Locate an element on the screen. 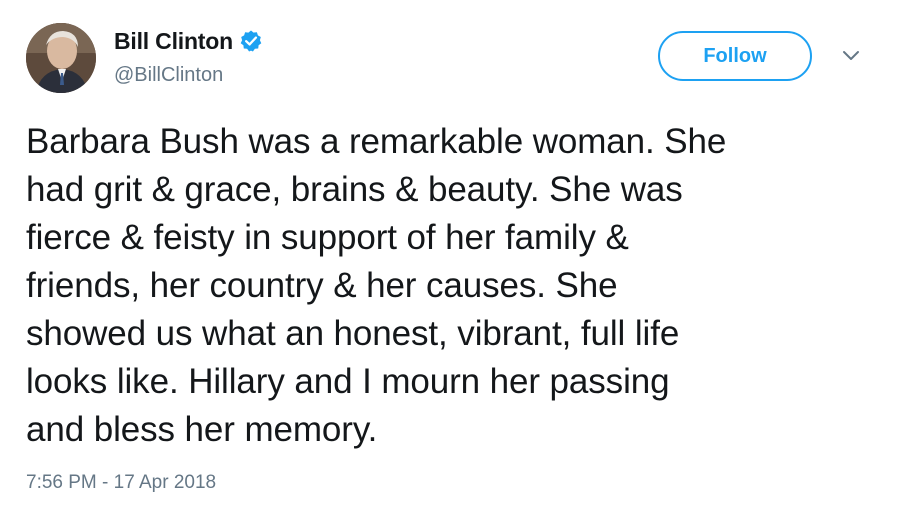 This screenshot has height=512, width=900. follow-button: Follow is located at coordinates (735, 56).